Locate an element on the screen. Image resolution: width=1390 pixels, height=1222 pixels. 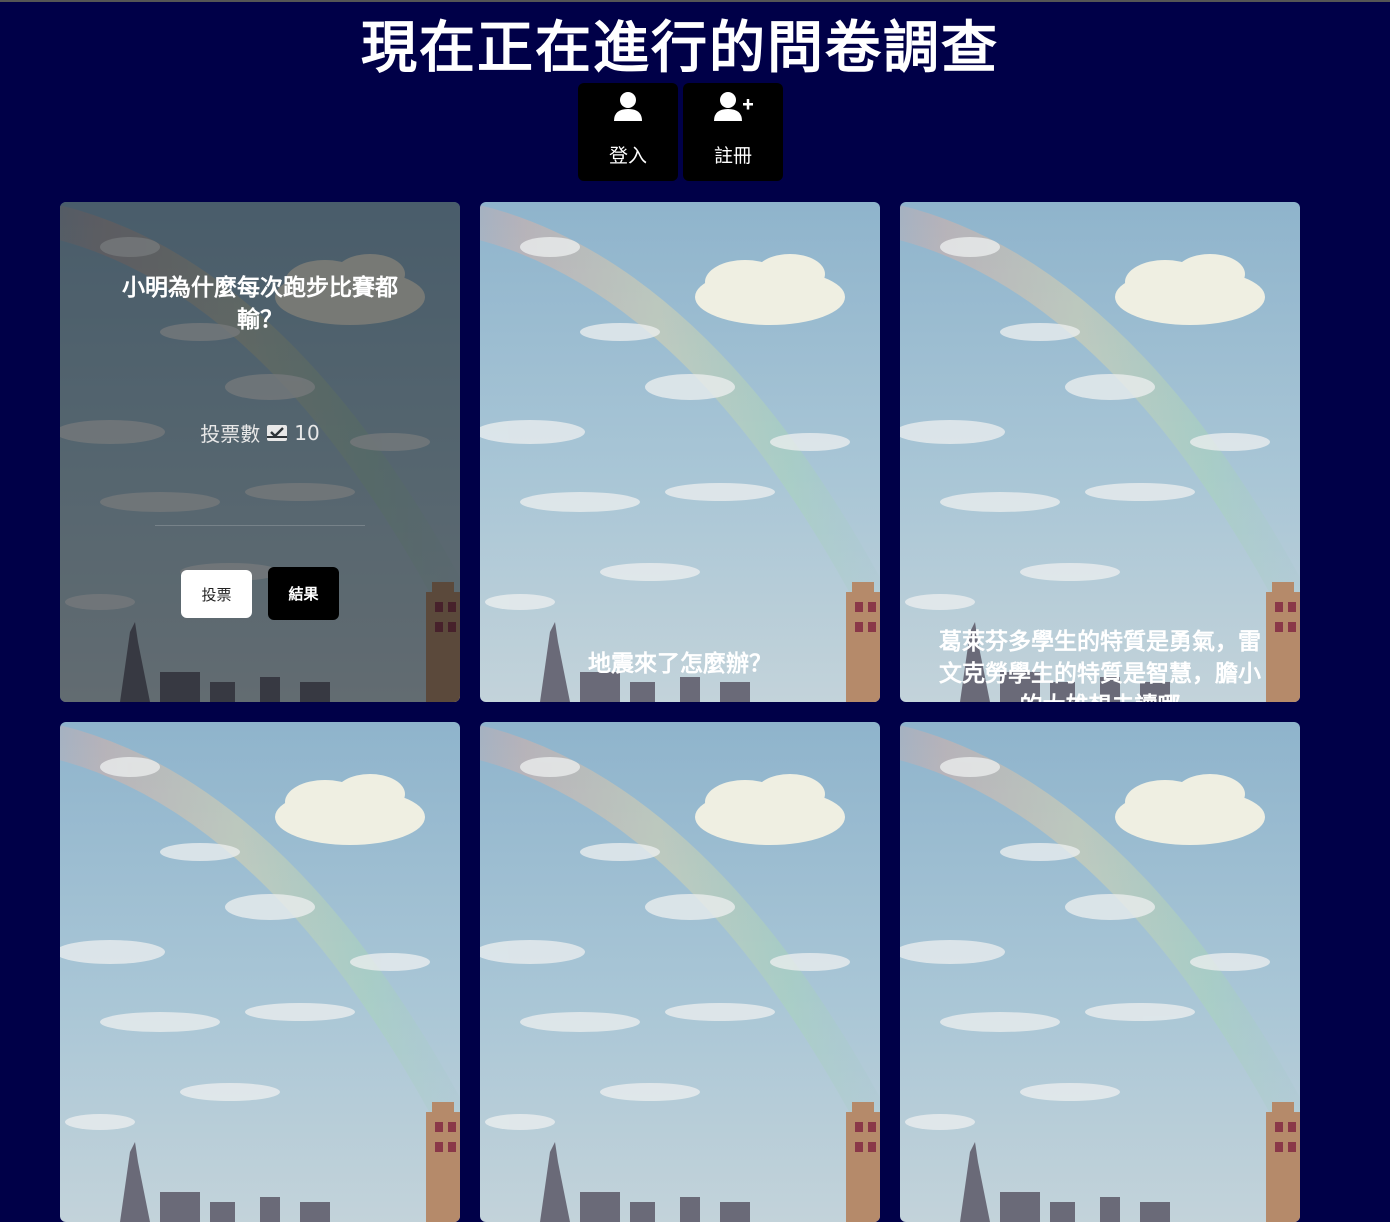
survey-title: 葛萊芬多學生的特質是勇氣，雷文克勞學生的特質是智慧，膽小的大雄想去讀哪 is located at coordinates (1100, 665).